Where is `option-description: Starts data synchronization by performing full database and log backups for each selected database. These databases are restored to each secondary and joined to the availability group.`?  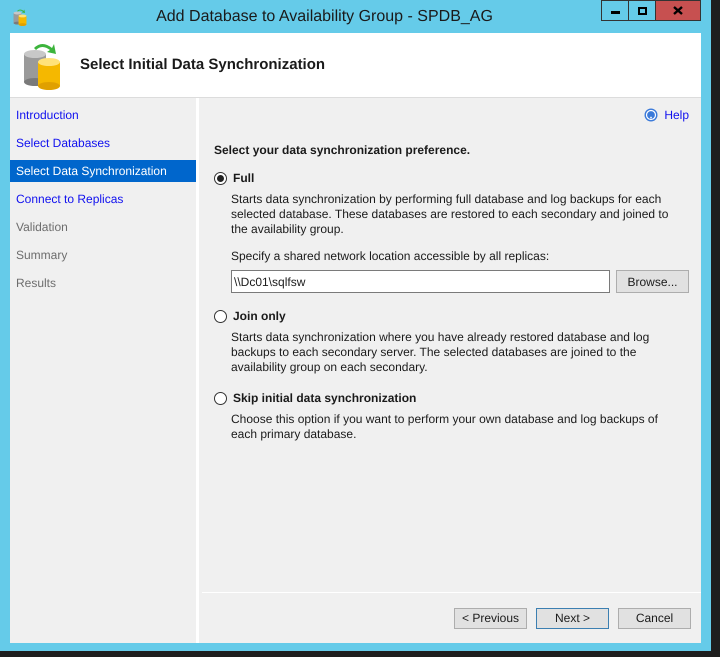 option-description: Starts data synchronization by performing full database and log backups for each selected database. These databases are restored to each secondary and joined to the availability group. is located at coordinates (450, 214).